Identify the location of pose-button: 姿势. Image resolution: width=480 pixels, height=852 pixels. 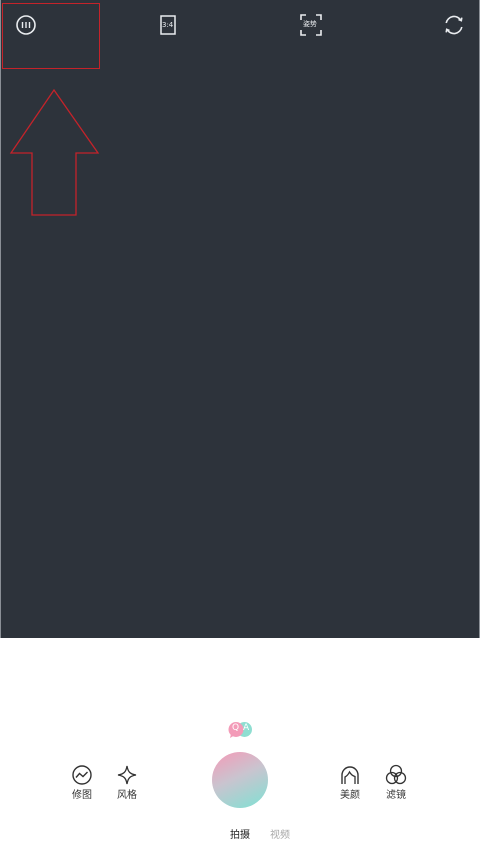
(311, 25).